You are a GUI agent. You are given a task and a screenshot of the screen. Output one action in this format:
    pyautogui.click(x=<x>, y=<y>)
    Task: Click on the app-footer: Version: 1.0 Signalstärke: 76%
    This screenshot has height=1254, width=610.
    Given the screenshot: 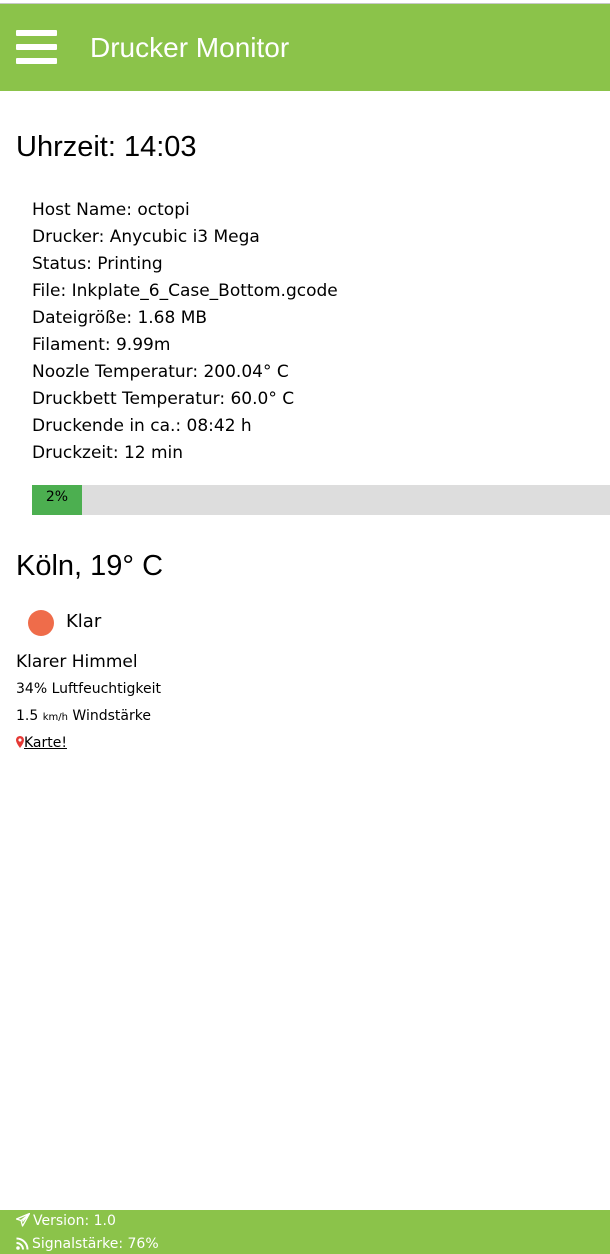 What is the action you would take?
    pyautogui.click(x=305, y=1232)
    